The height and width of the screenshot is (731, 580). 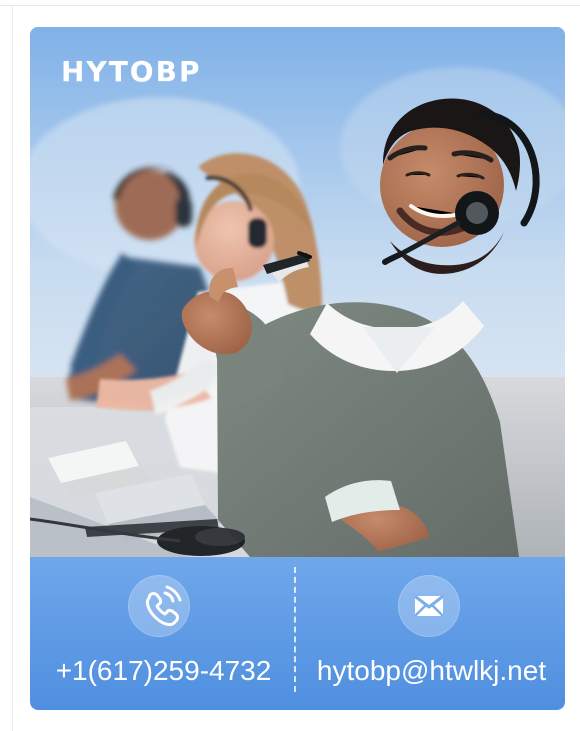 I want to click on email-contact: hytobp@htwlkj.net, so click(x=431, y=633).